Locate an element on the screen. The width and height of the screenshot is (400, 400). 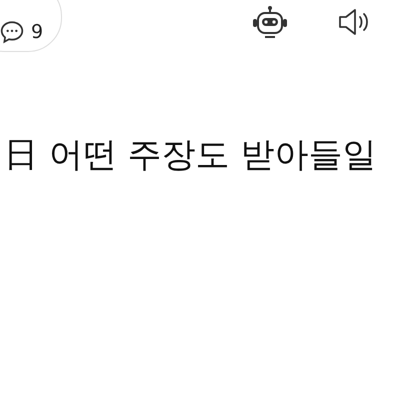
robot-icon is located at coordinates (270, 22).